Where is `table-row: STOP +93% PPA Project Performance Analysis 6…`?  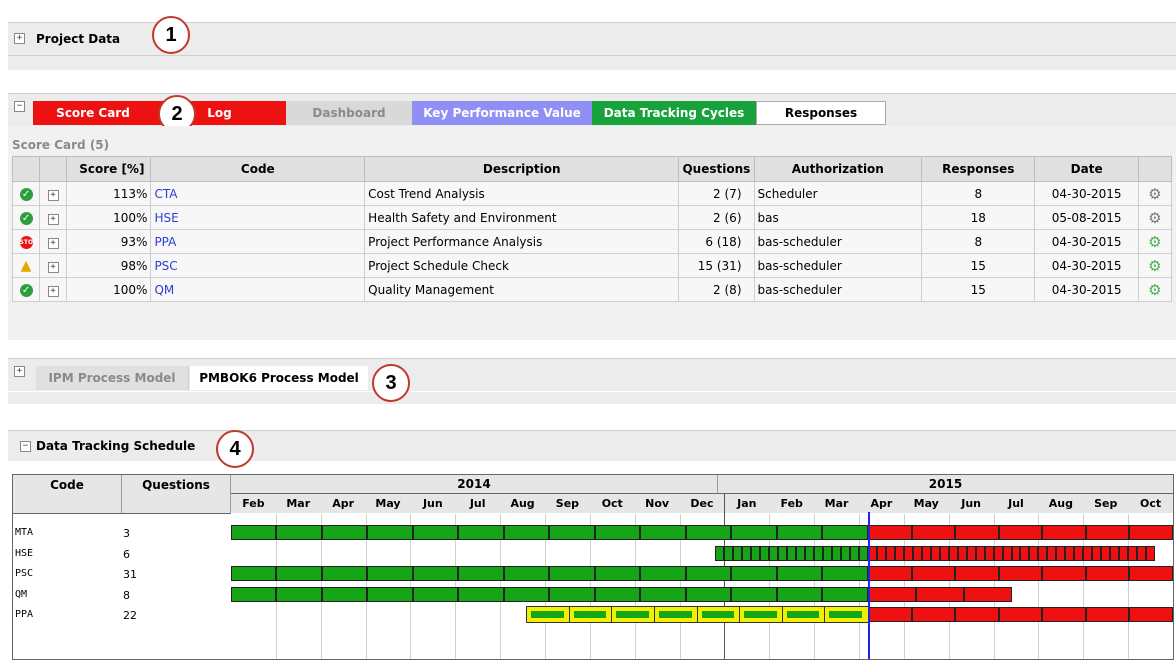
table-row: STOP +93% PPA Project Performance Analysis 6… is located at coordinates (592, 241).